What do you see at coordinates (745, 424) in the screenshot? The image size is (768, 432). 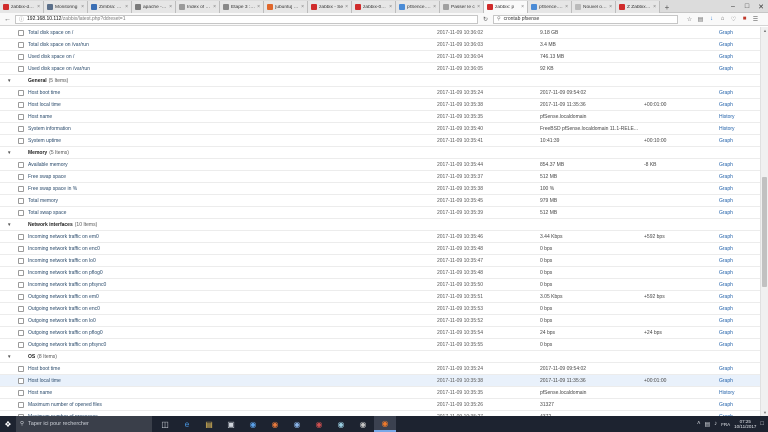 I see `taskbar-clock: 07:25 10/11/2017` at bounding box center [745, 424].